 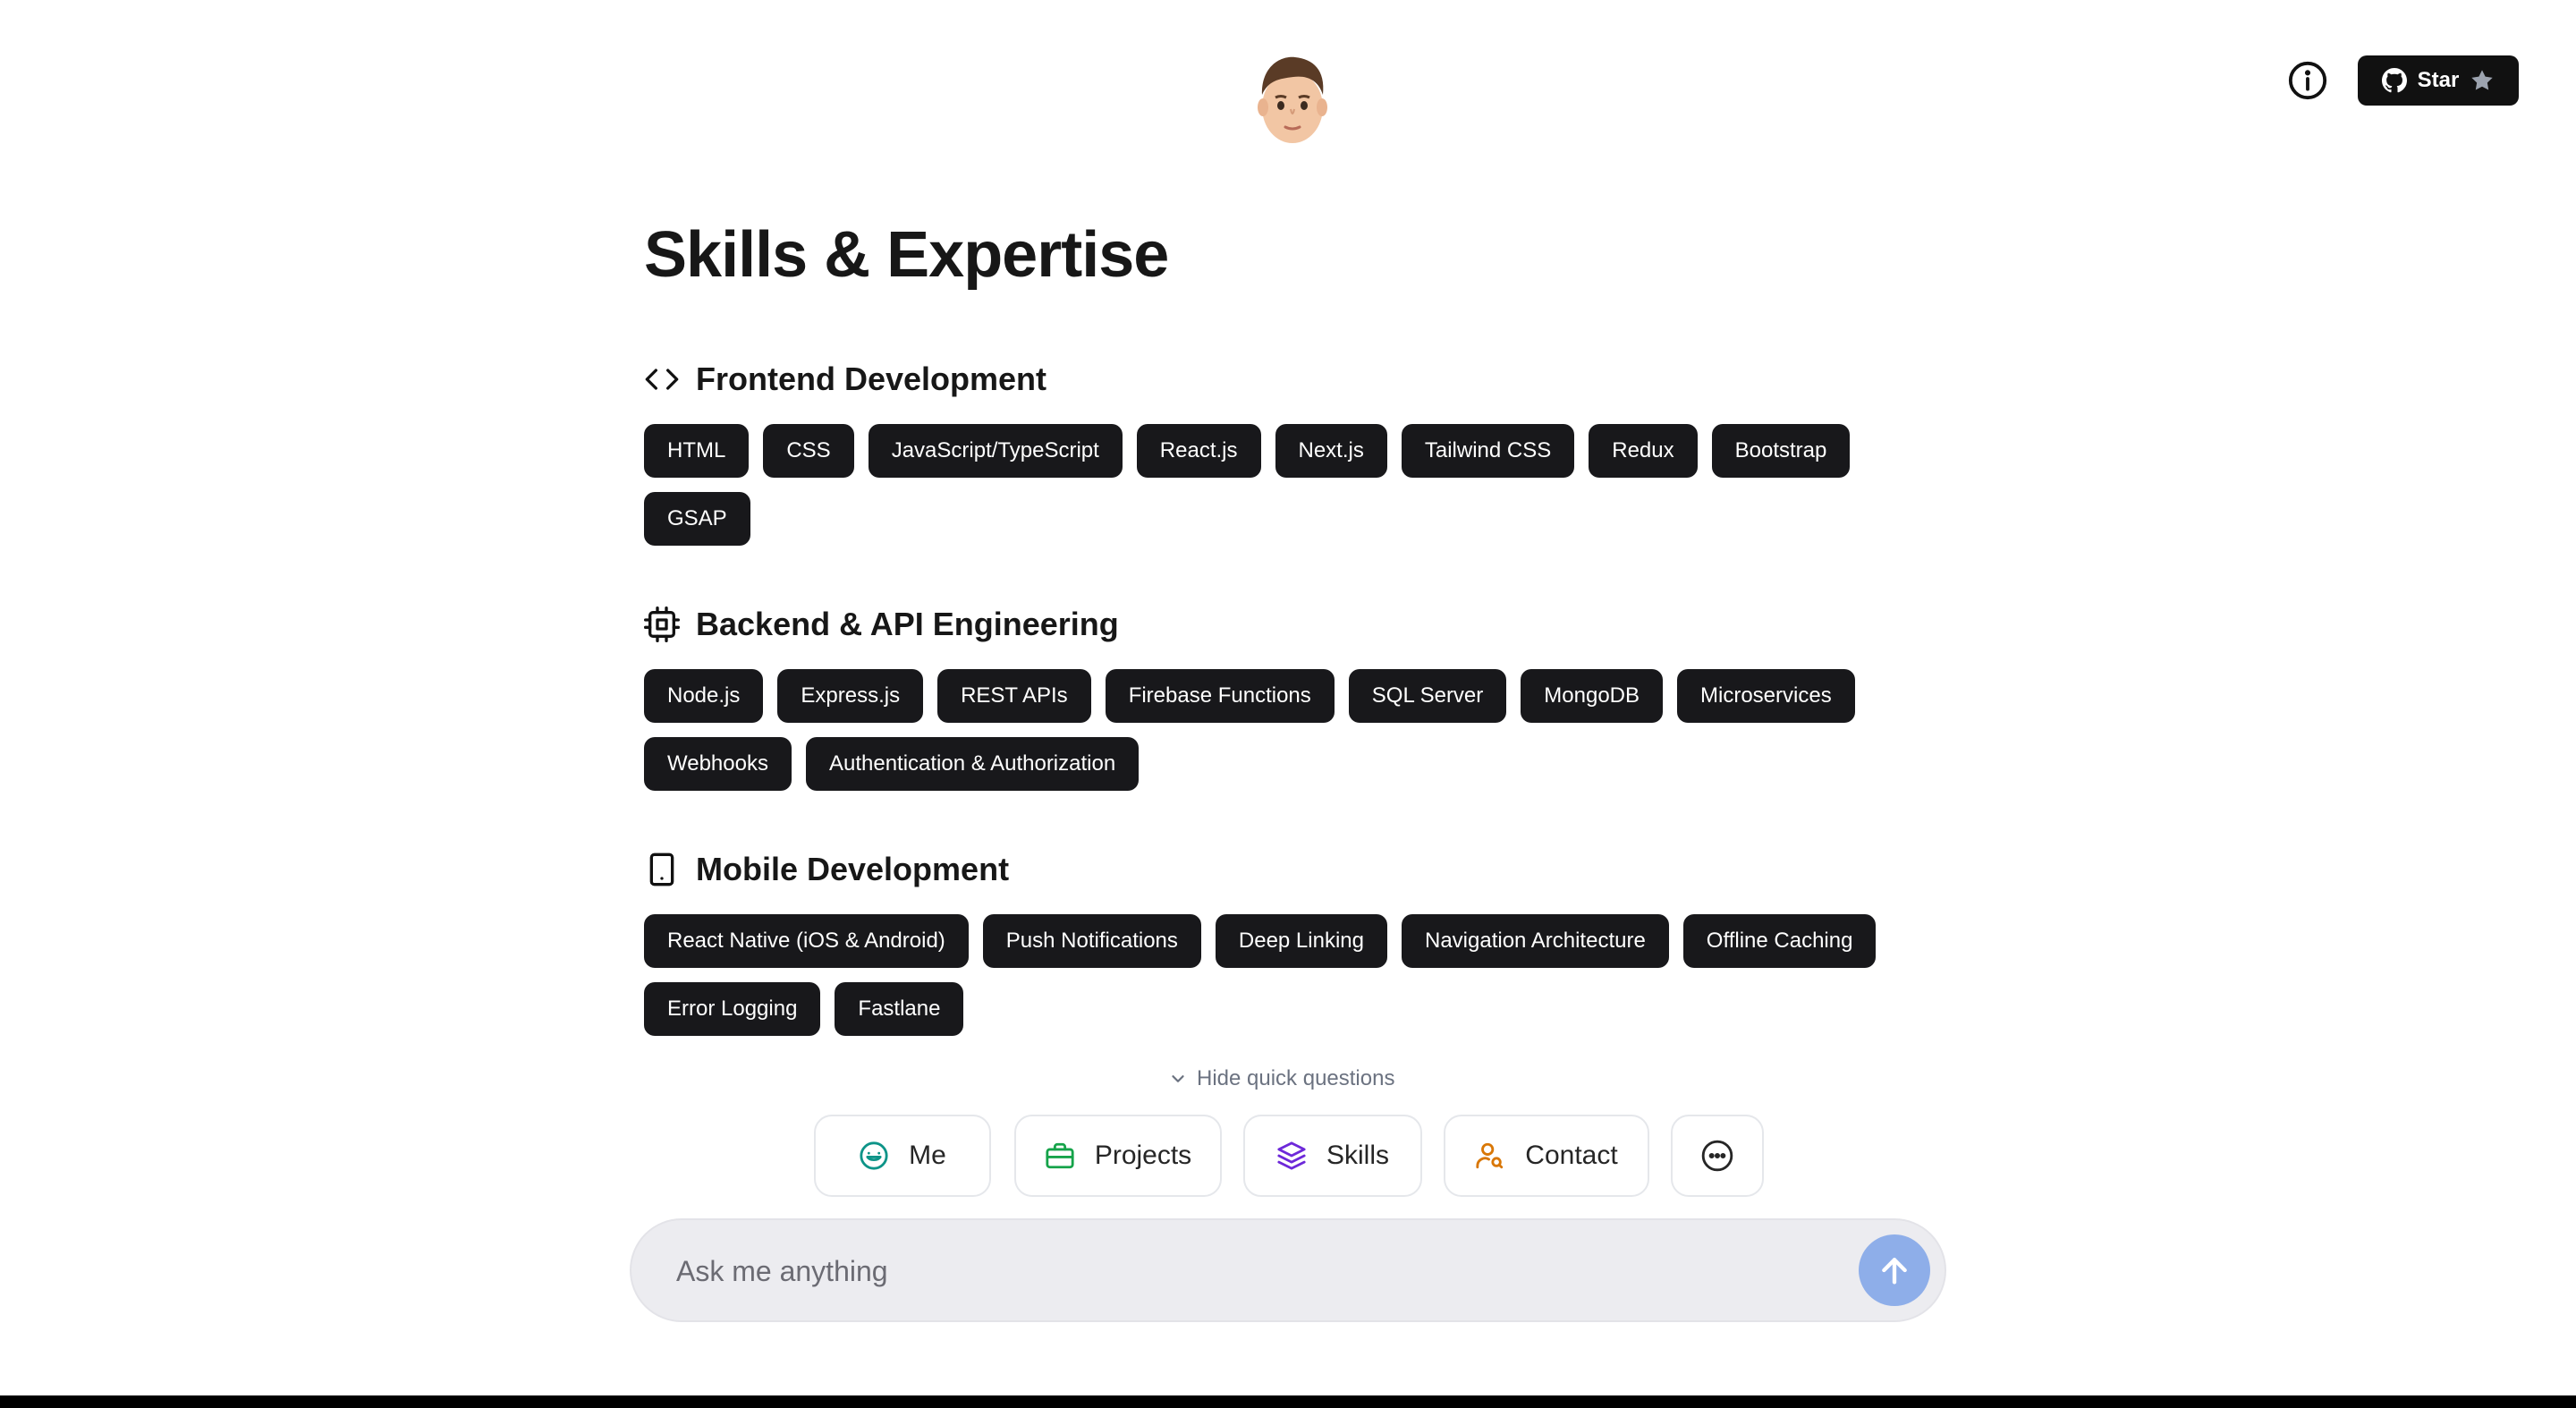 I want to click on quick-skills-label: Skills, so click(x=1357, y=1156).